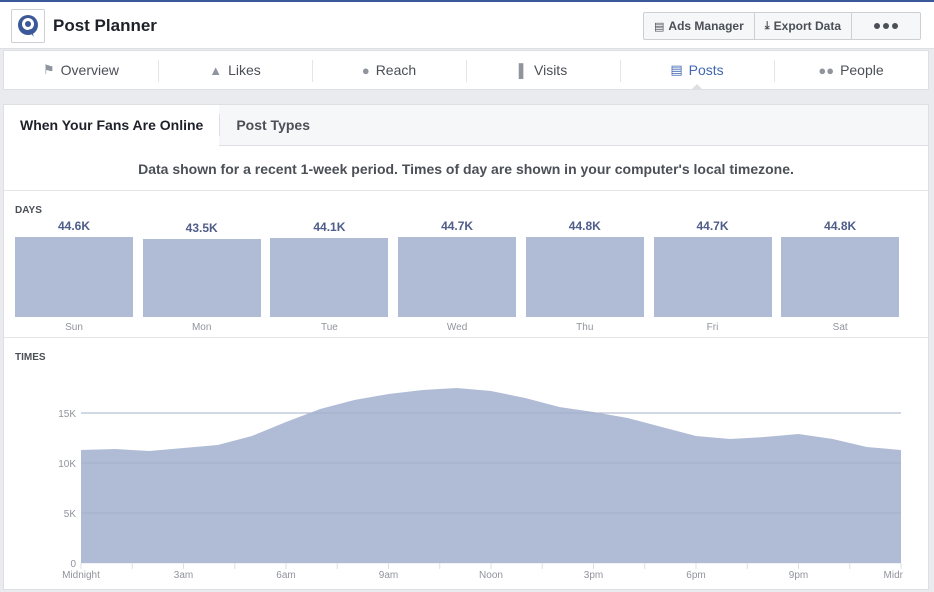 Image resolution: width=934 pixels, height=592 pixels. I want to click on export-data-button: ⤓ Export Data, so click(803, 26).